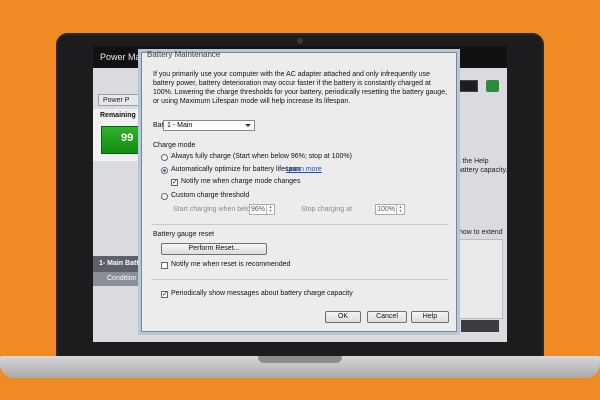 This screenshot has height=400, width=600. I want to click on dialog-title: Battery Maintenance, so click(184, 54).